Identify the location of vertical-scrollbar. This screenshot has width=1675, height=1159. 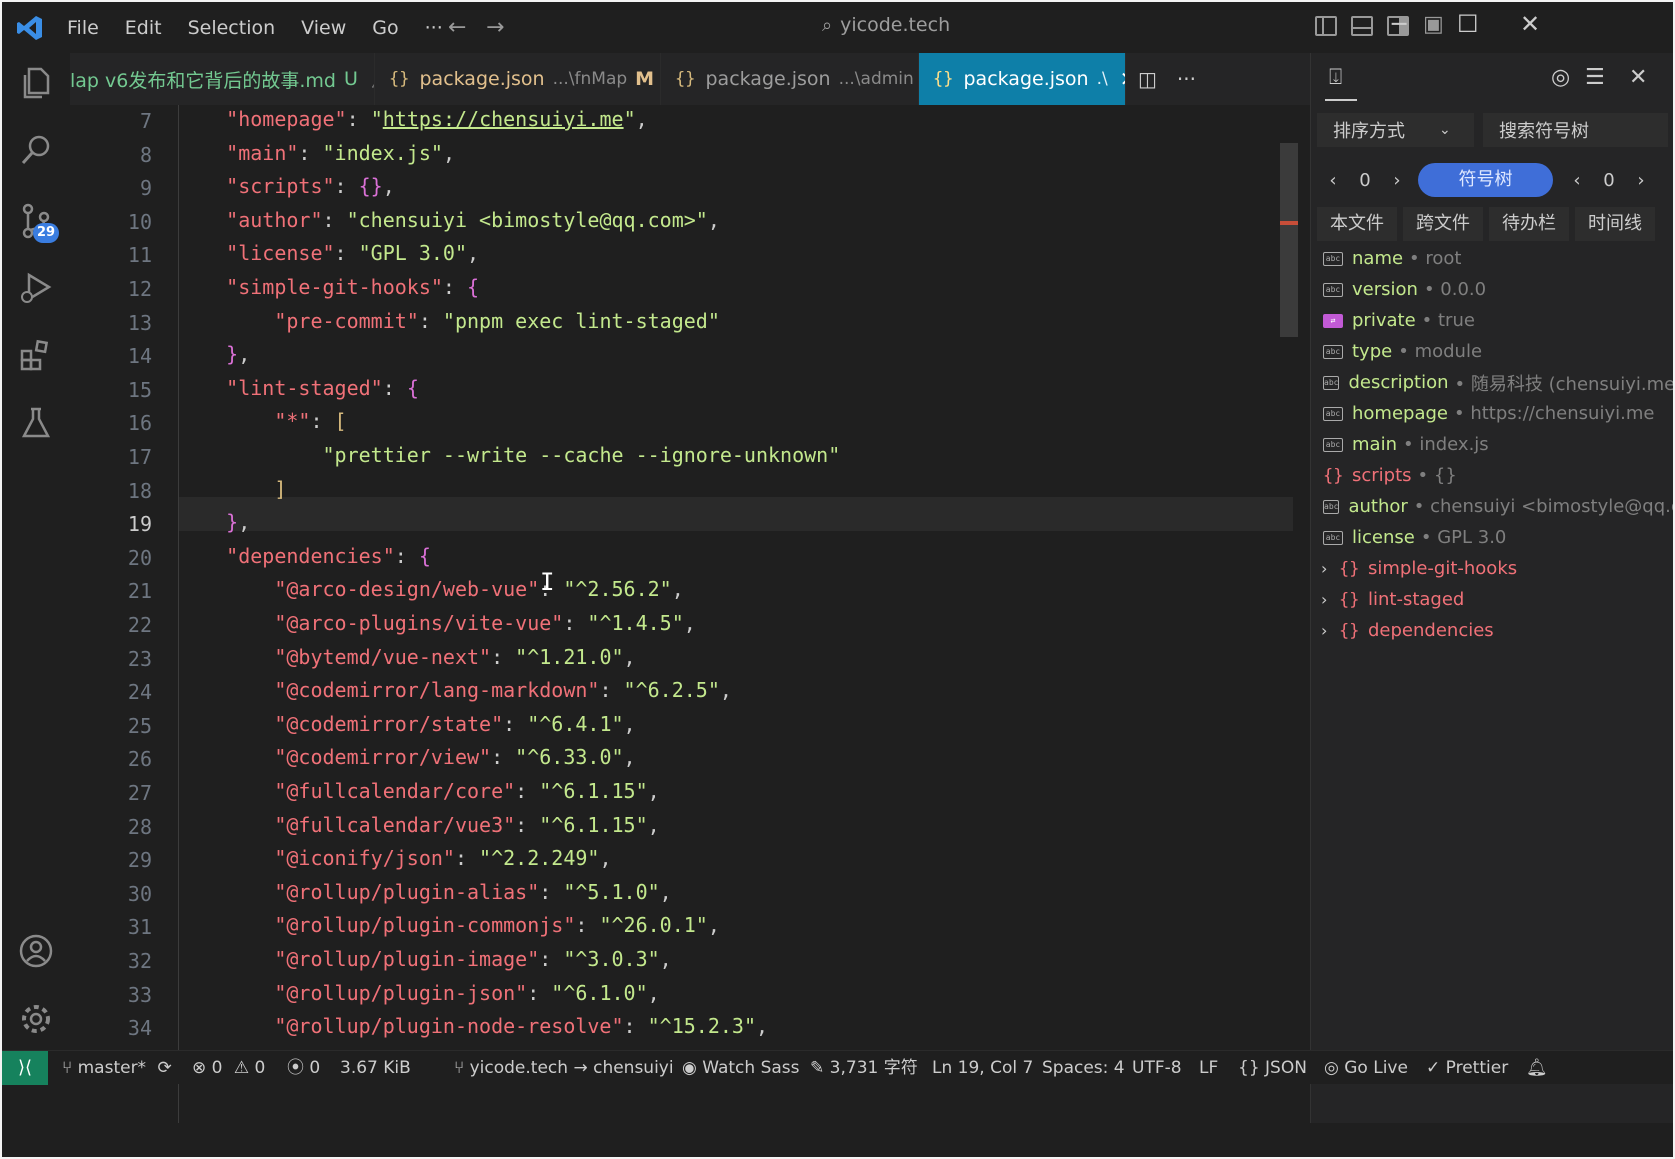
(1289, 240).